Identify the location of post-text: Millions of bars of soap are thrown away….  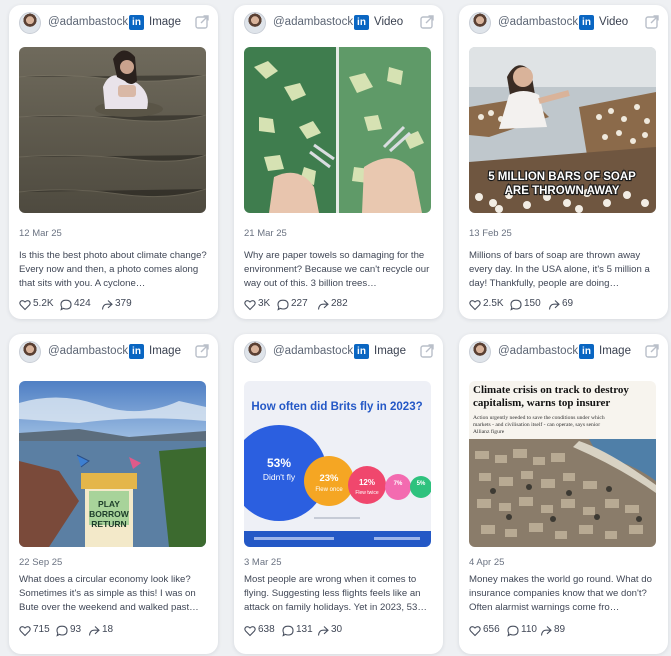
(559, 269).